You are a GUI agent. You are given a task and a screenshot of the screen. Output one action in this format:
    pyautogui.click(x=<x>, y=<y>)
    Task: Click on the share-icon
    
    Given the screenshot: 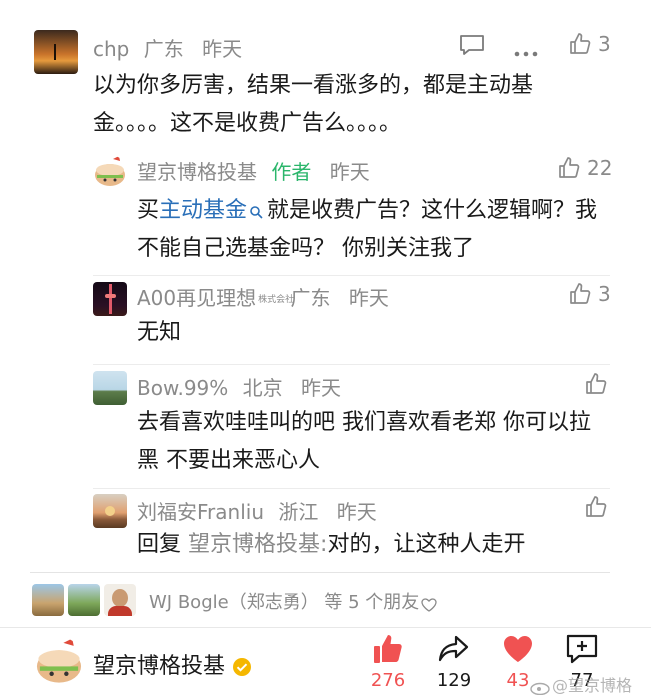 What is the action you would take?
    pyautogui.click(x=453, y=648)
    